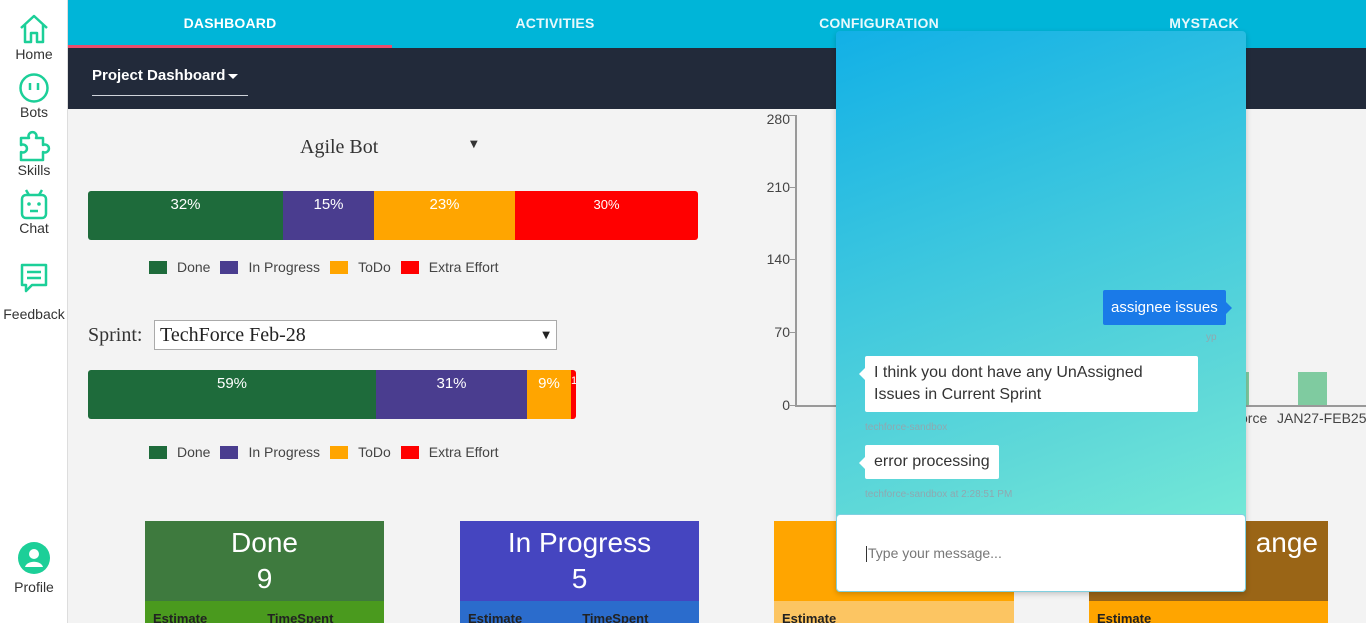  I want to click on x-tick-label: JAN27-FEB25, so click(1321, 418).